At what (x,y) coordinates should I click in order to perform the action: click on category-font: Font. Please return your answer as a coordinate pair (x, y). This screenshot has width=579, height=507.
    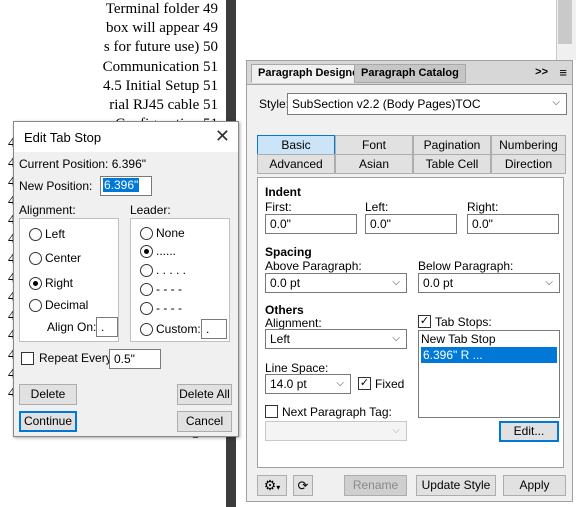
    Looking at the image, I should click on (374, 145).